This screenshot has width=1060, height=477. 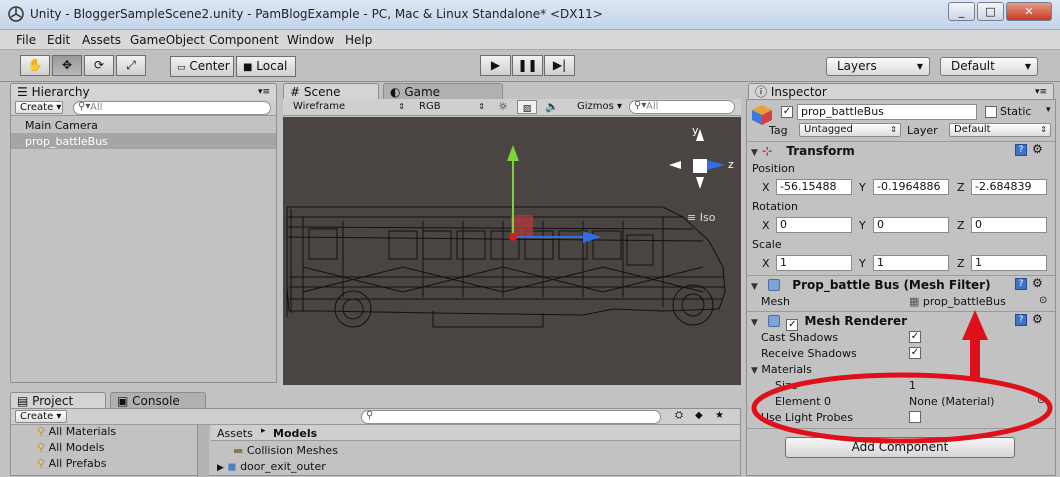 What do you see at coordinates (101, 40) in the screenshot?
I see `menu-assets: Assets` at bounding box center [101, 40].